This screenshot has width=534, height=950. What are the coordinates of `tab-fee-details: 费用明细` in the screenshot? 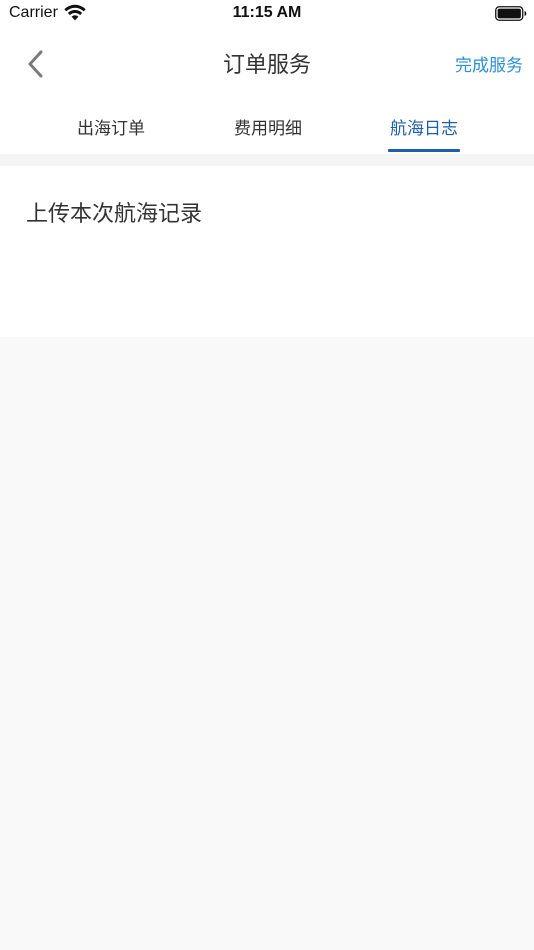 It's located at (268, 126).